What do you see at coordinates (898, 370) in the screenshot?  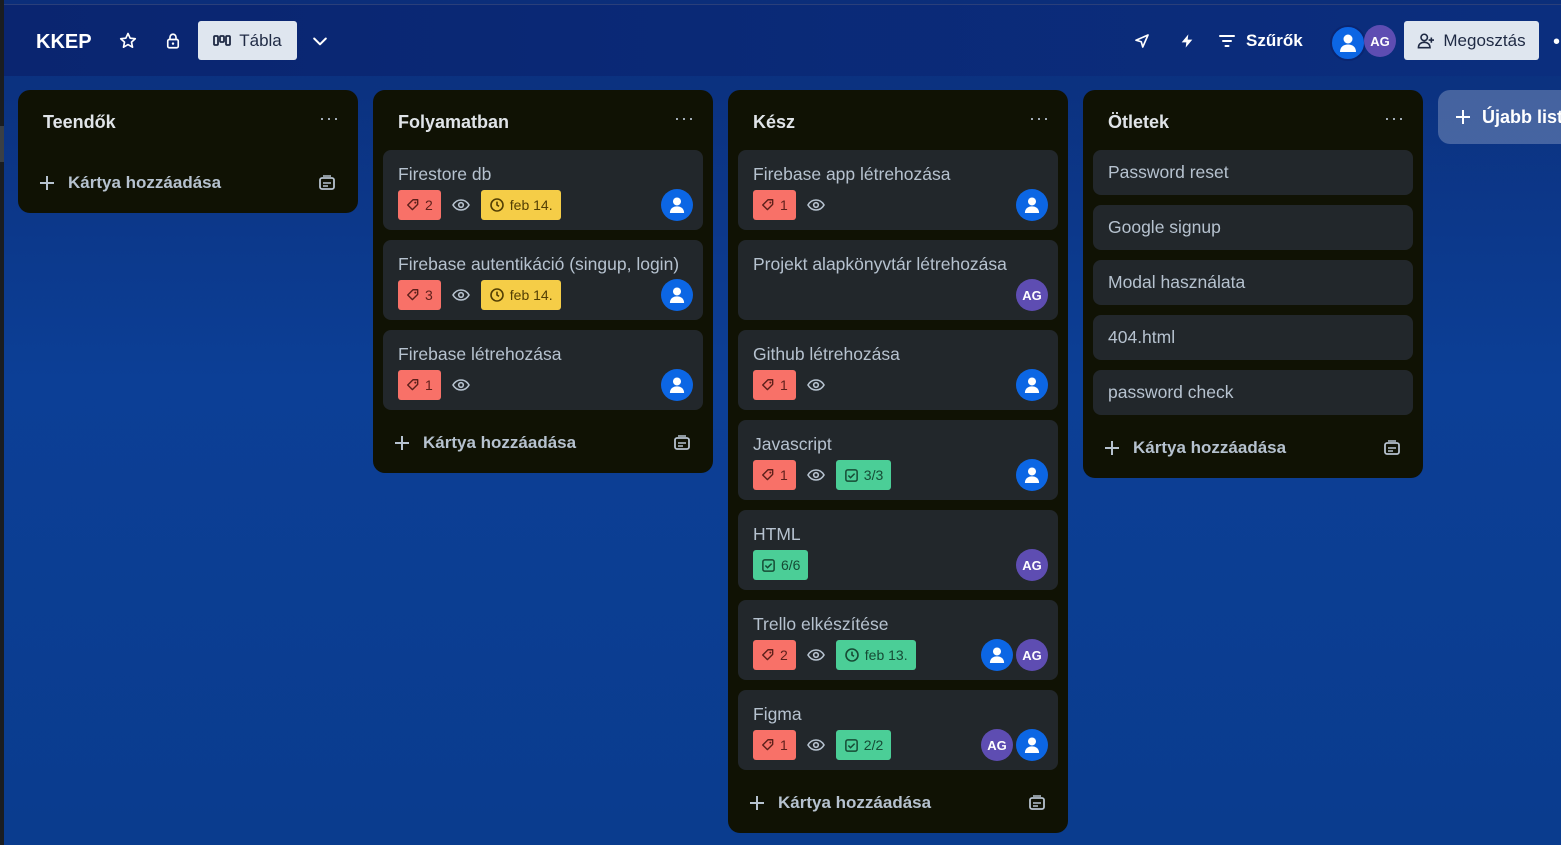 I see `card-github-letrehozasa: Github létrehozása 1` at bounding box center [898, 370].